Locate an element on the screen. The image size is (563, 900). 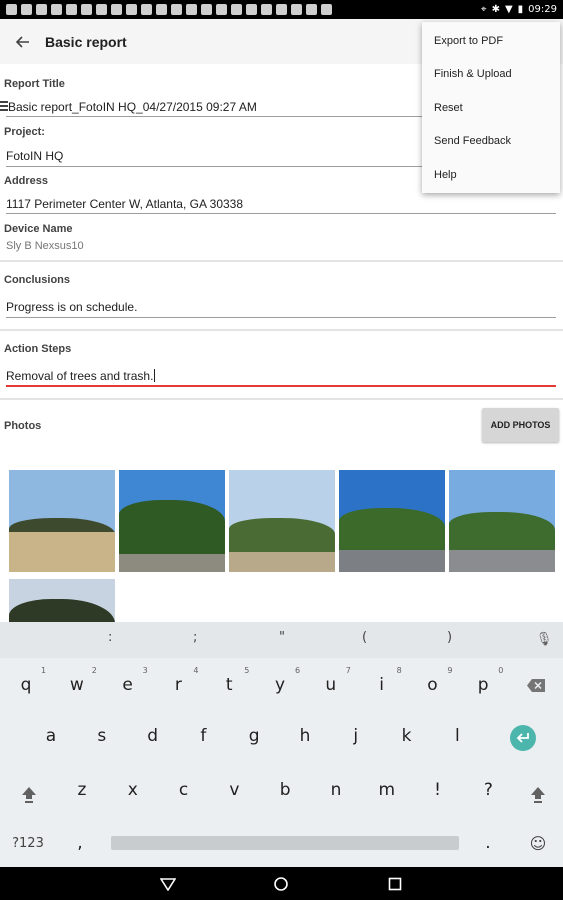
shift-left-key is located at coordinates (29, 795).